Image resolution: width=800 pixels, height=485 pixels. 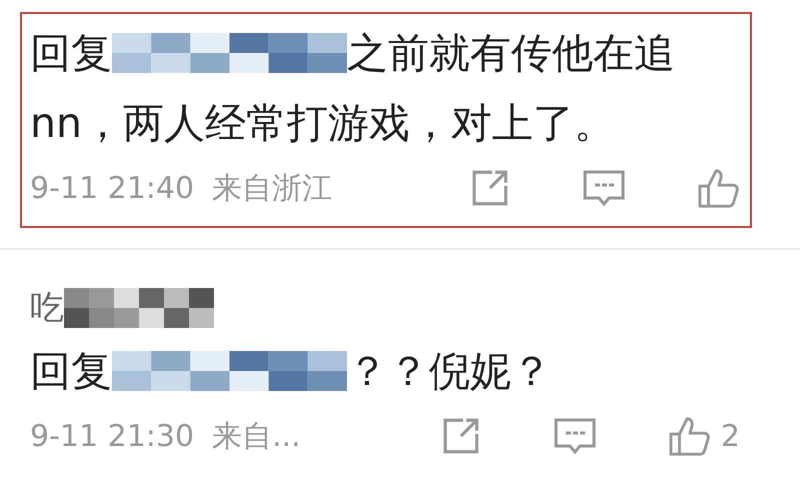 What do you see at coordinates (272, 189) in the screenshot?
I see `comment-source: 来自浙江` at bounding box center [272, 189].